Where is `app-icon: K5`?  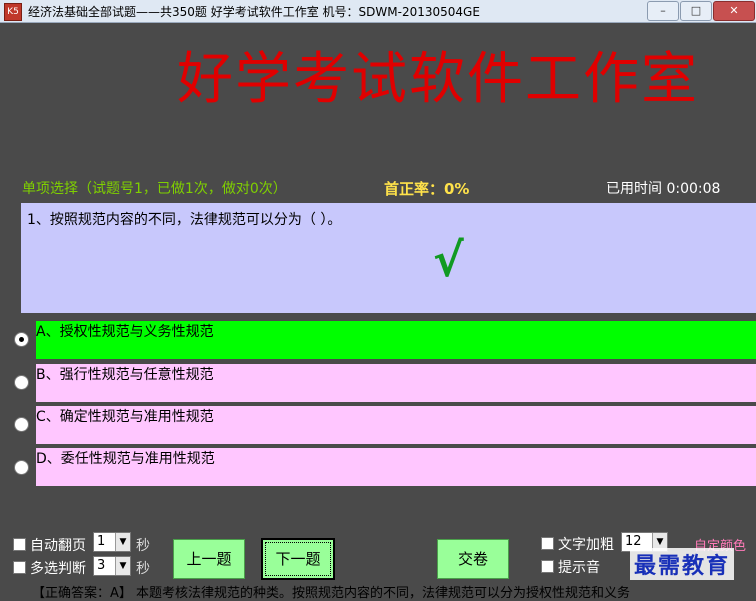 app-icon: K5 is located at coordinates (13, 12).